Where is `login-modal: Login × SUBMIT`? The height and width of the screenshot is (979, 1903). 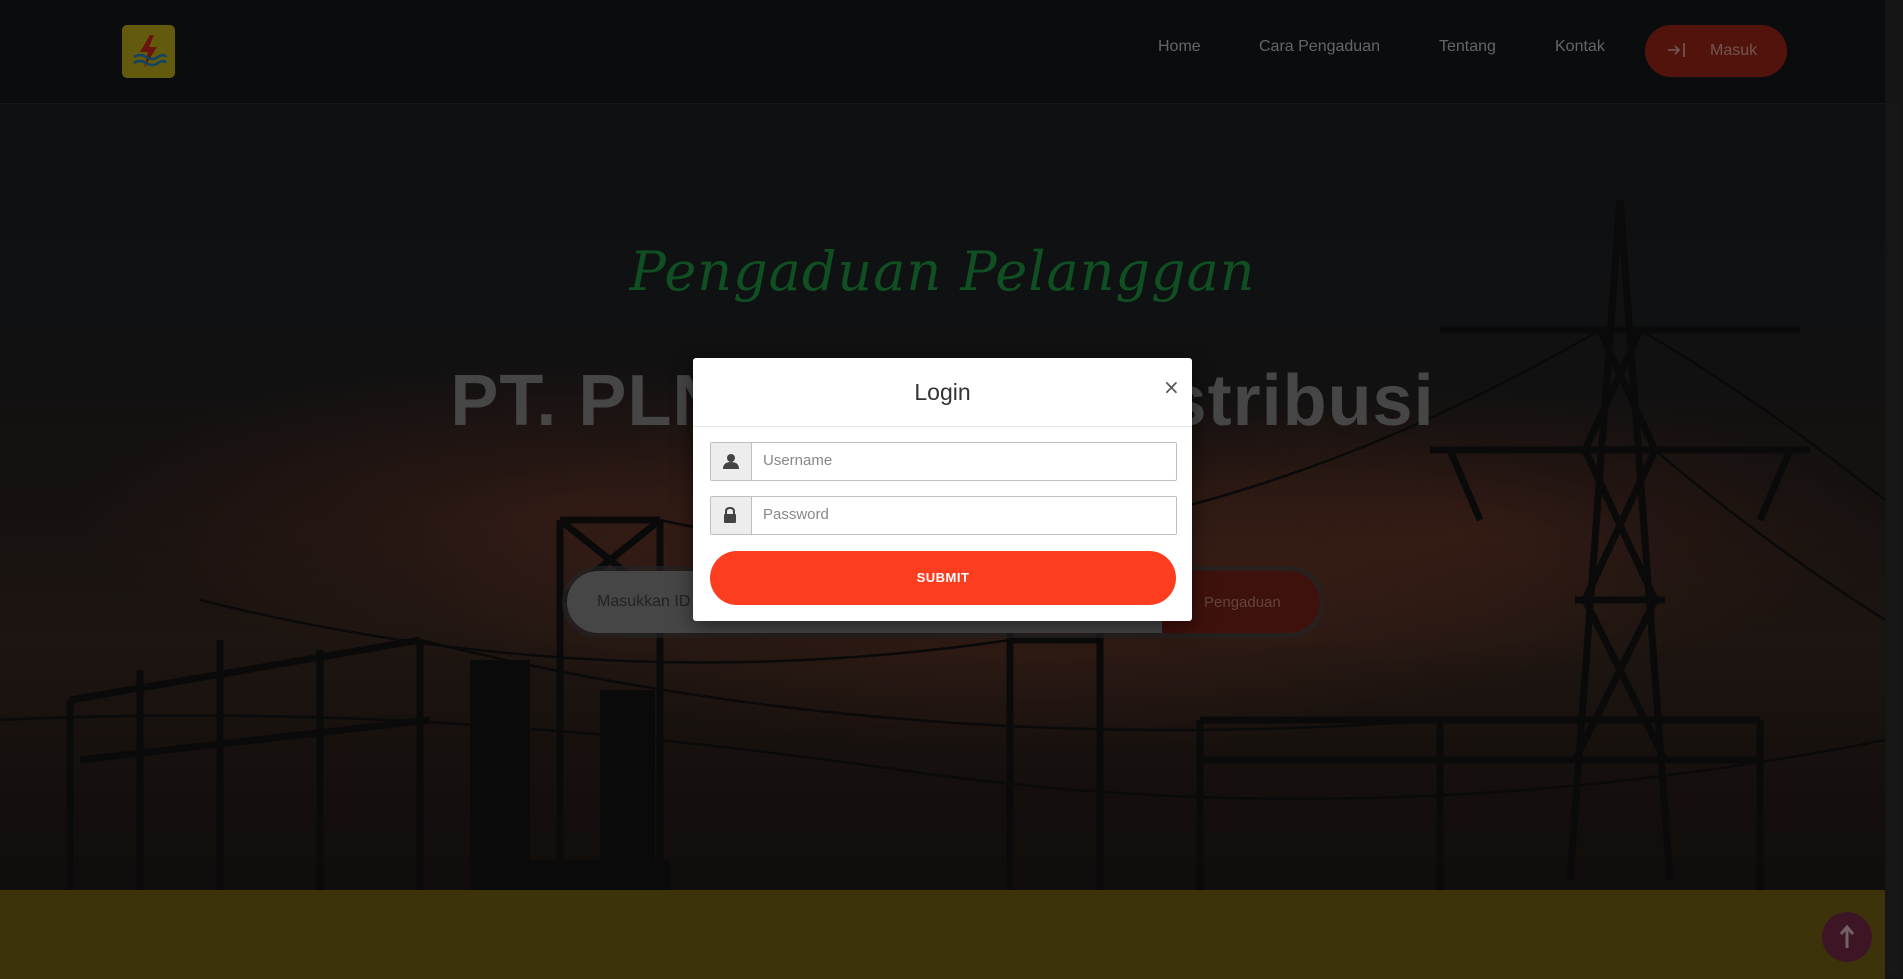
login-modal: Login × SUBMIT is located at coordinates (942, 489).